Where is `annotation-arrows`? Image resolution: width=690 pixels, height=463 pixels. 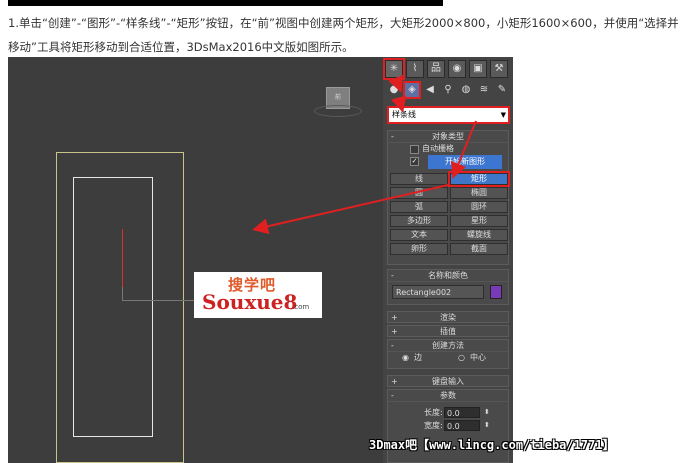 annotation-arrows is located at coordinates (364, 154).